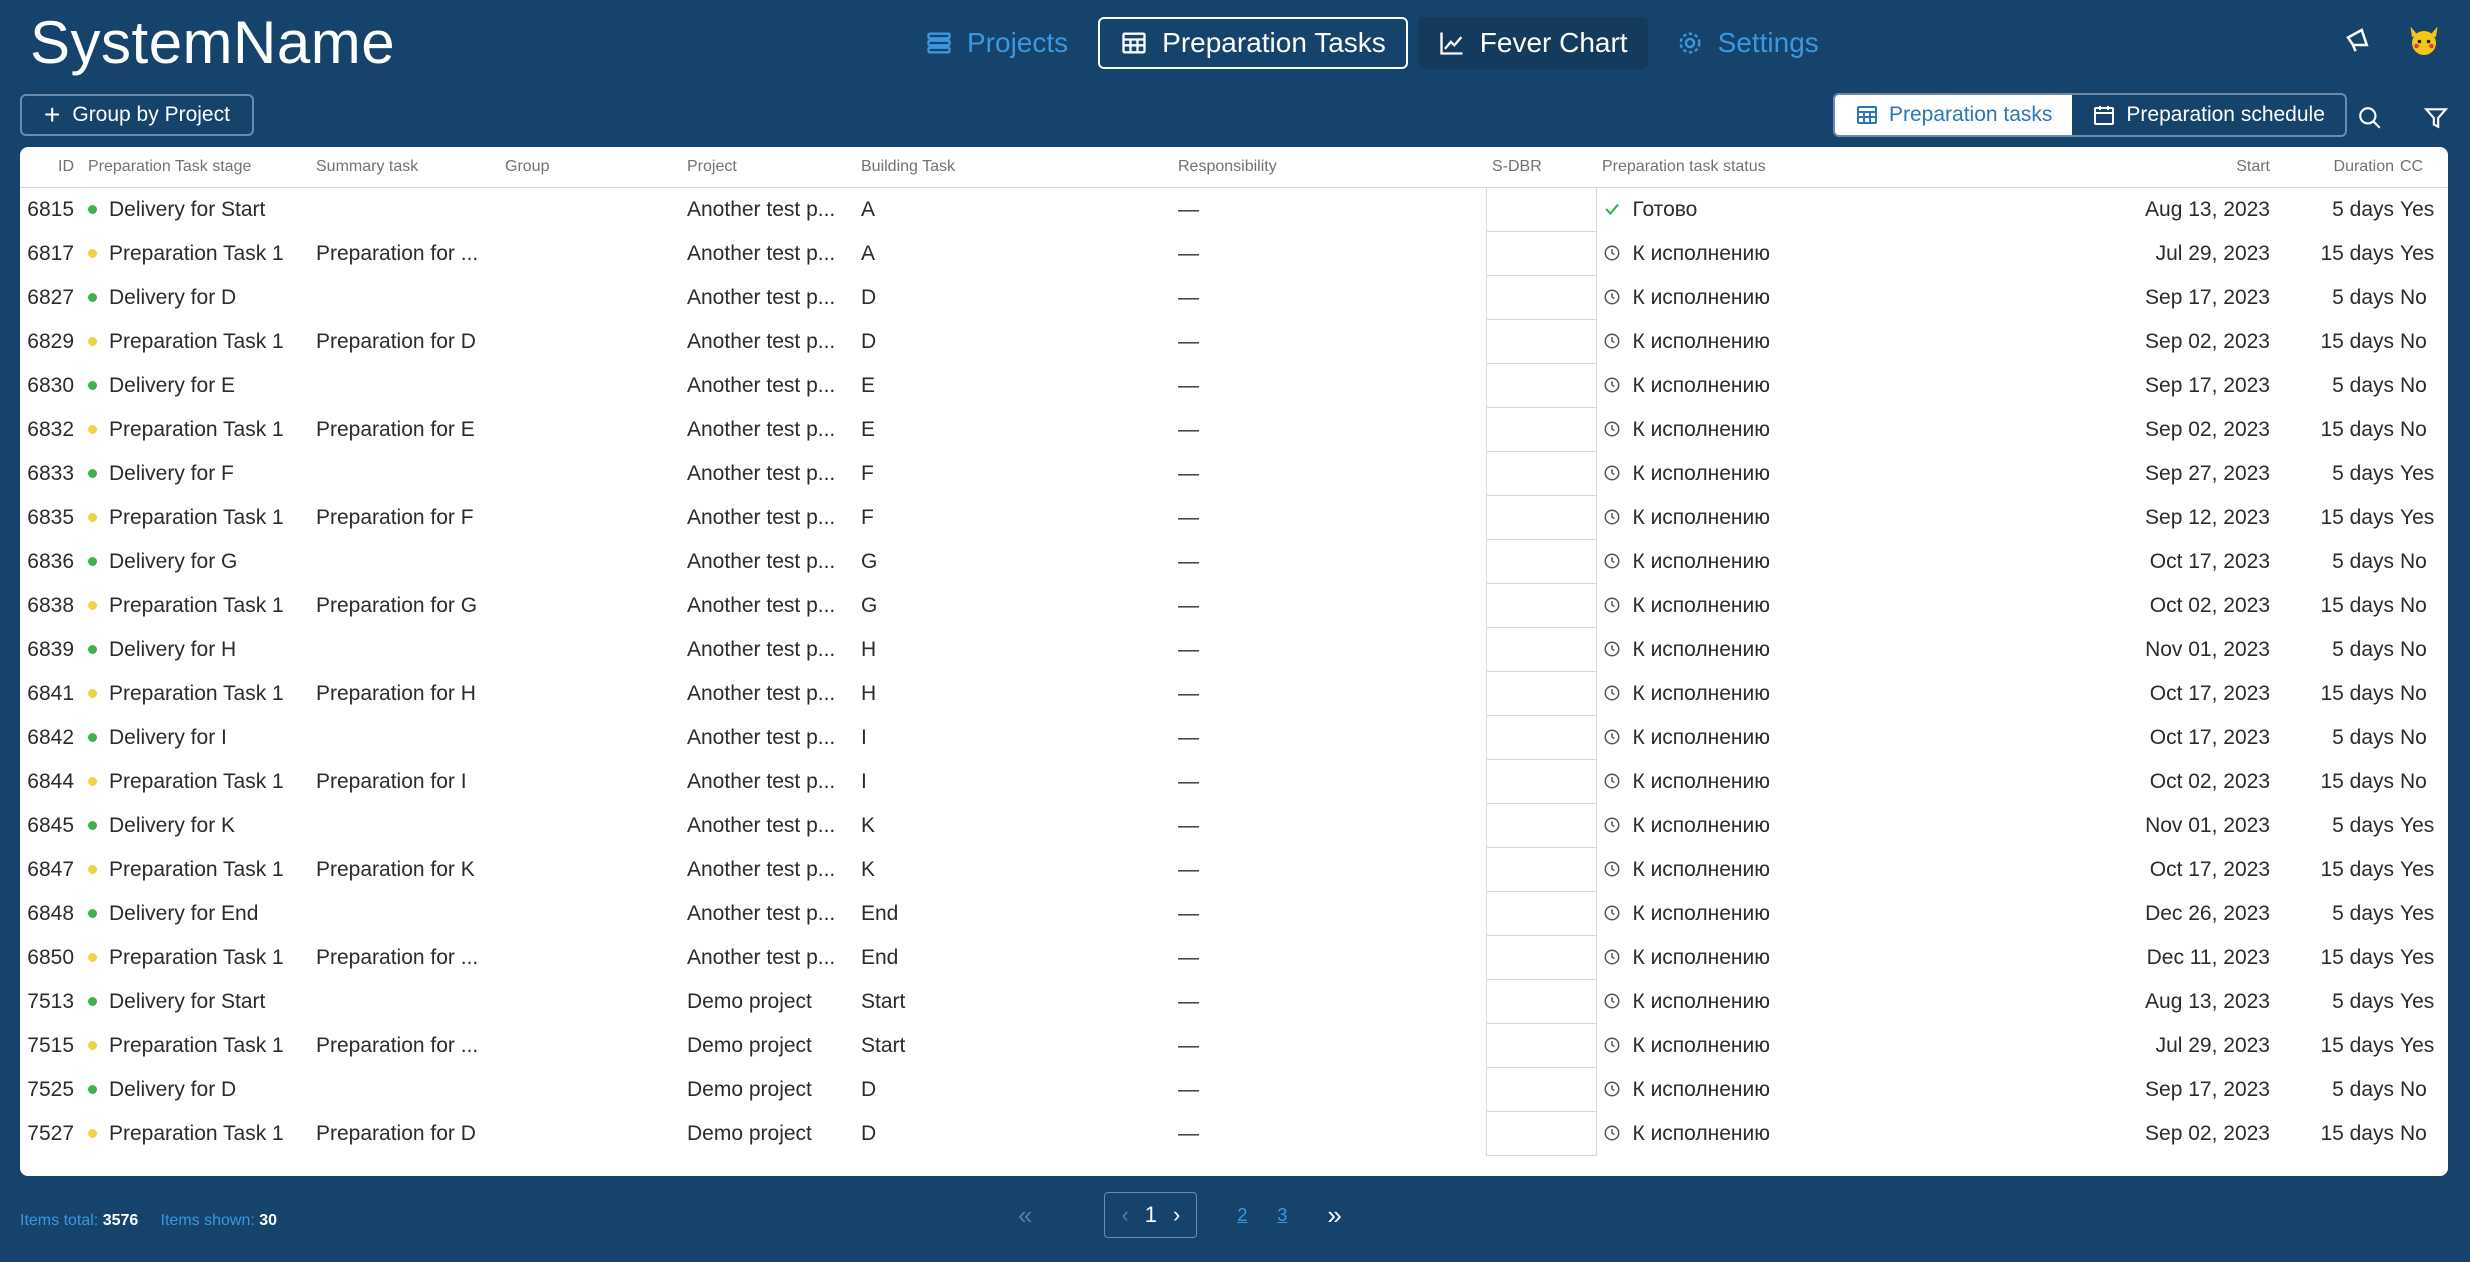 This screenshot has height=1262, width=2470. What do you see at coordinates (2332, 167) in the screenshot?
I see `col-duration: Duration` at bounding box center [2332, 167].